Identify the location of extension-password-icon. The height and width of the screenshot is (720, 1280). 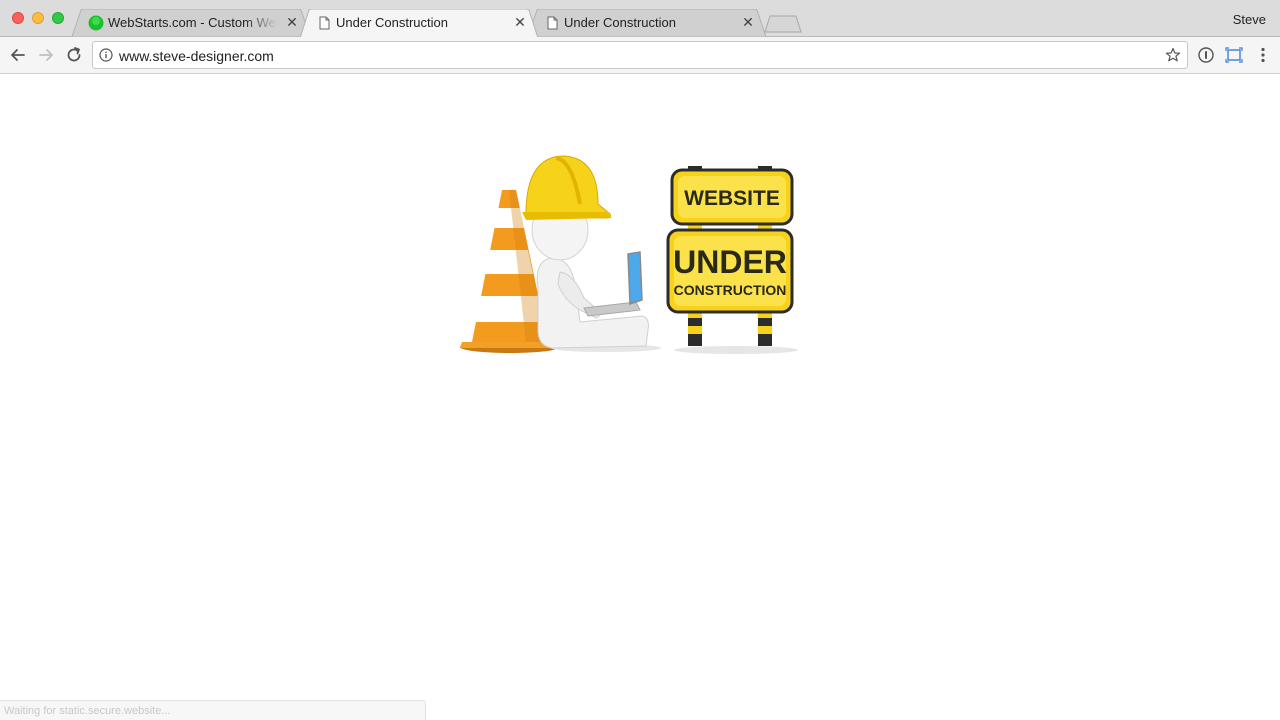
(1206, 55).